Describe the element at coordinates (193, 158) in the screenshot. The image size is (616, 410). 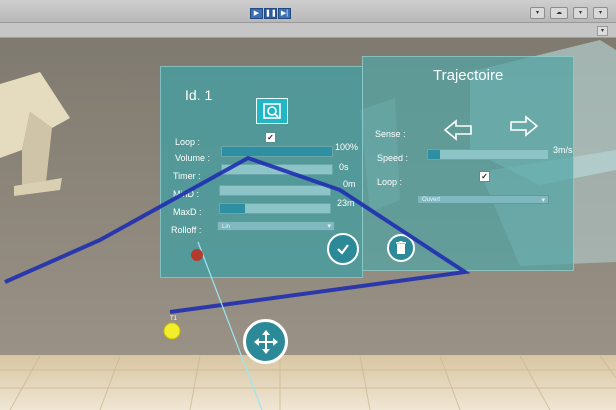
I see `volume-label: Volume :` at that location.